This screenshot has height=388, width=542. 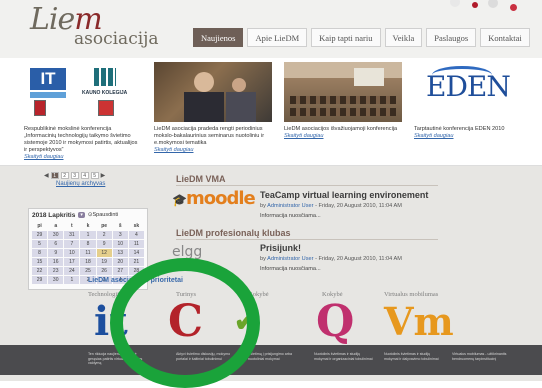 What do you see at coordinates (88, 271) in the screenshot?
I see `calendar-day: 25` at bounding box center [88, 271].